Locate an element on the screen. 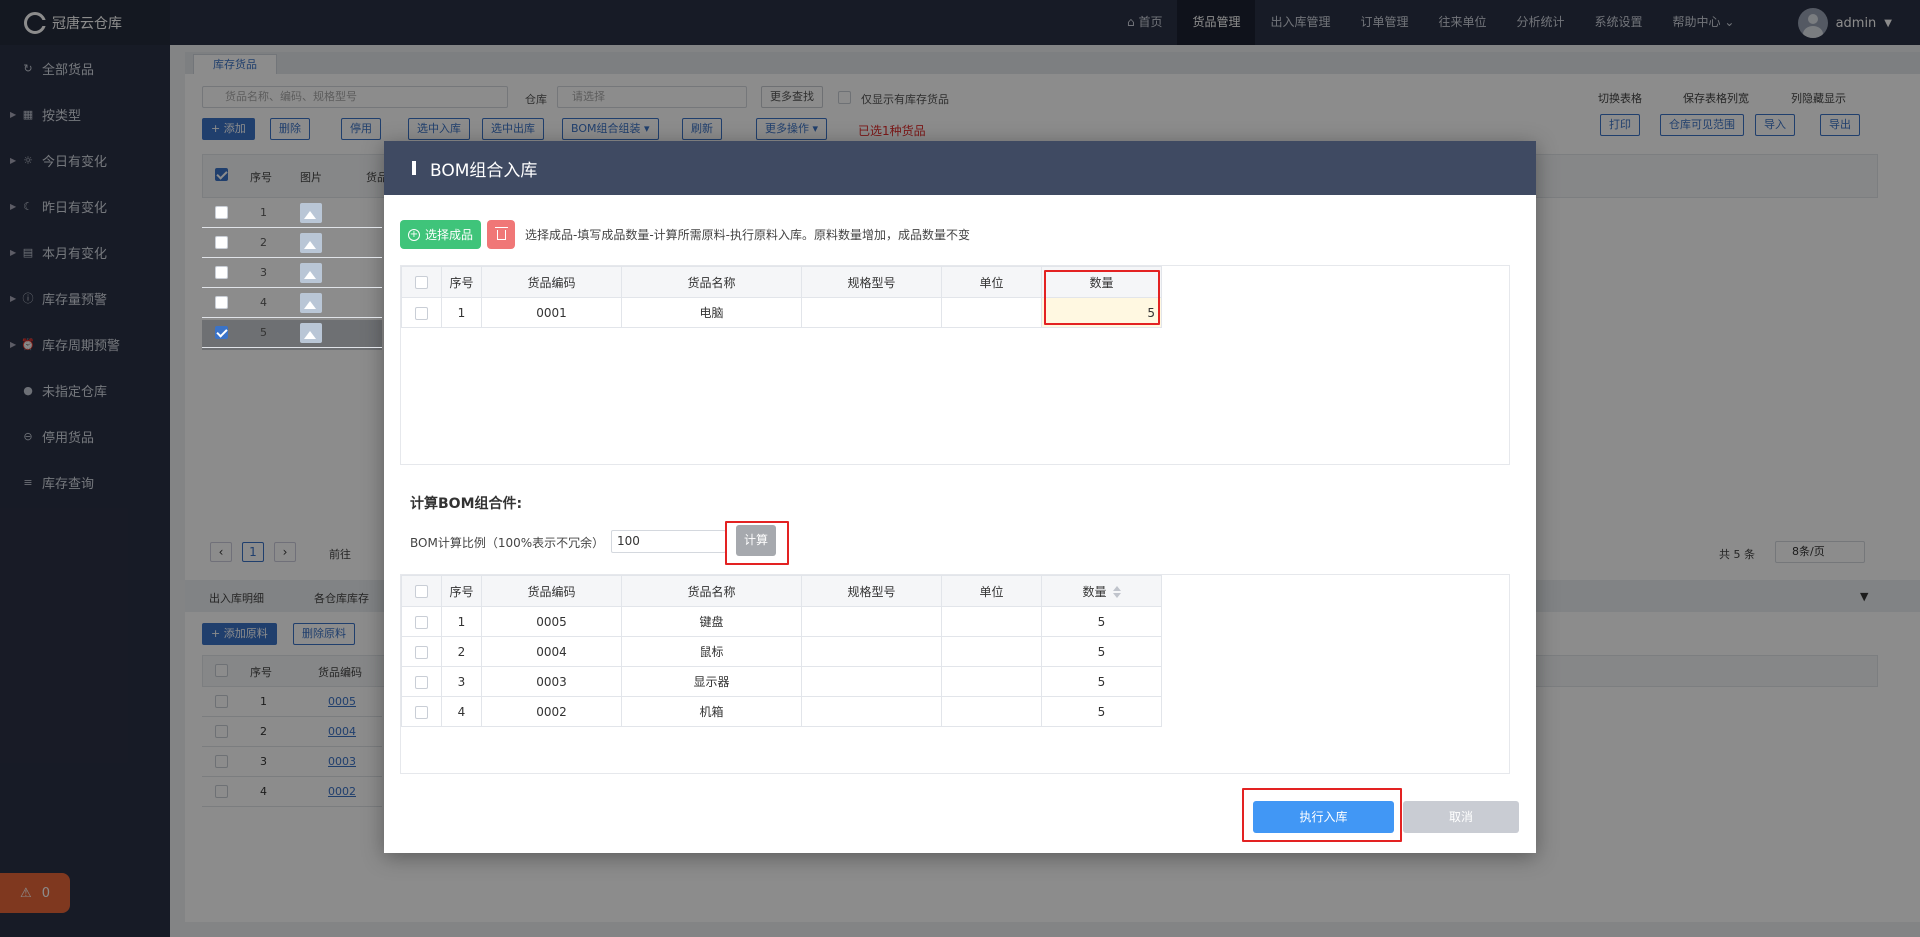 This screenshot has width=1920, height=937. delete-product-button is located at coordinates (501, 234).